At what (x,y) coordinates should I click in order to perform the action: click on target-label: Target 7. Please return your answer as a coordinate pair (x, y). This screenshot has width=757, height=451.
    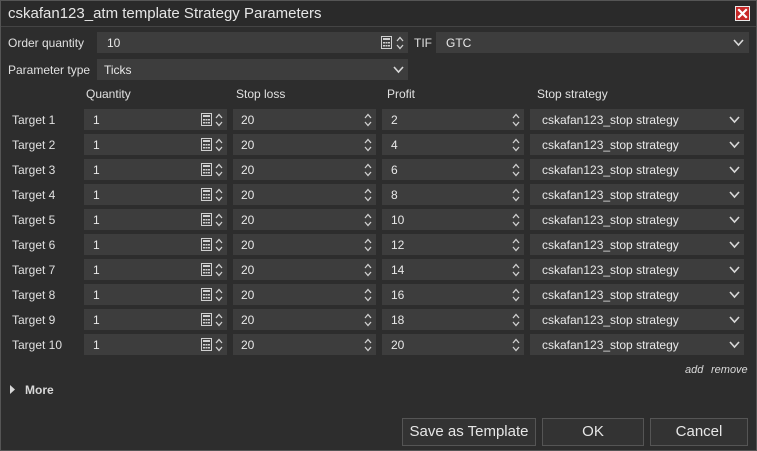
    Looking at the image, I should click on (34, 270).